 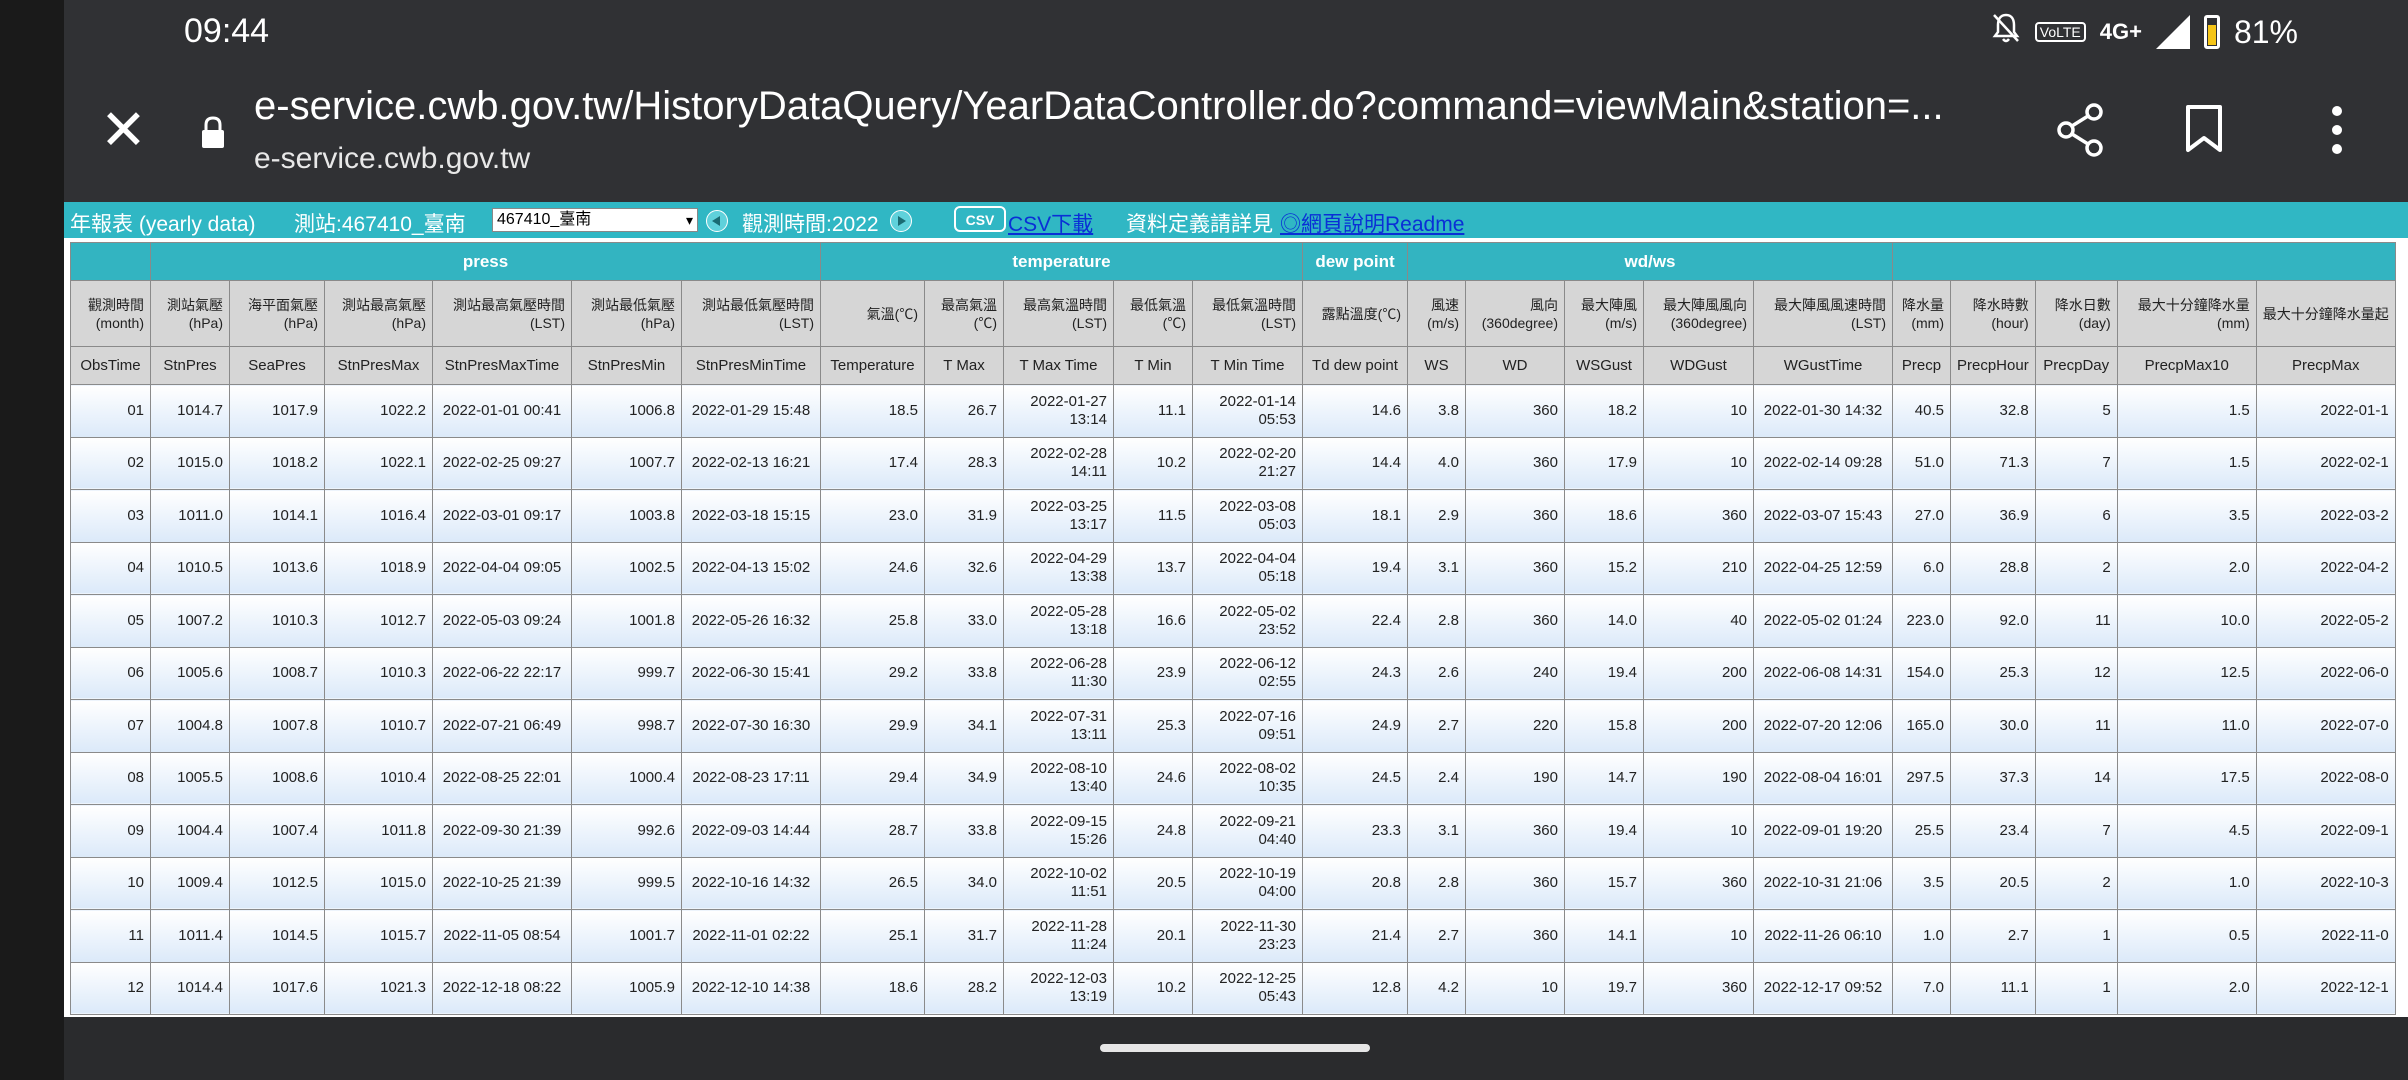 What do you see at coordinates (1993, 568) in the screenshot?
I see `table-cell: 28.8` at bounding box center [1993, 568].